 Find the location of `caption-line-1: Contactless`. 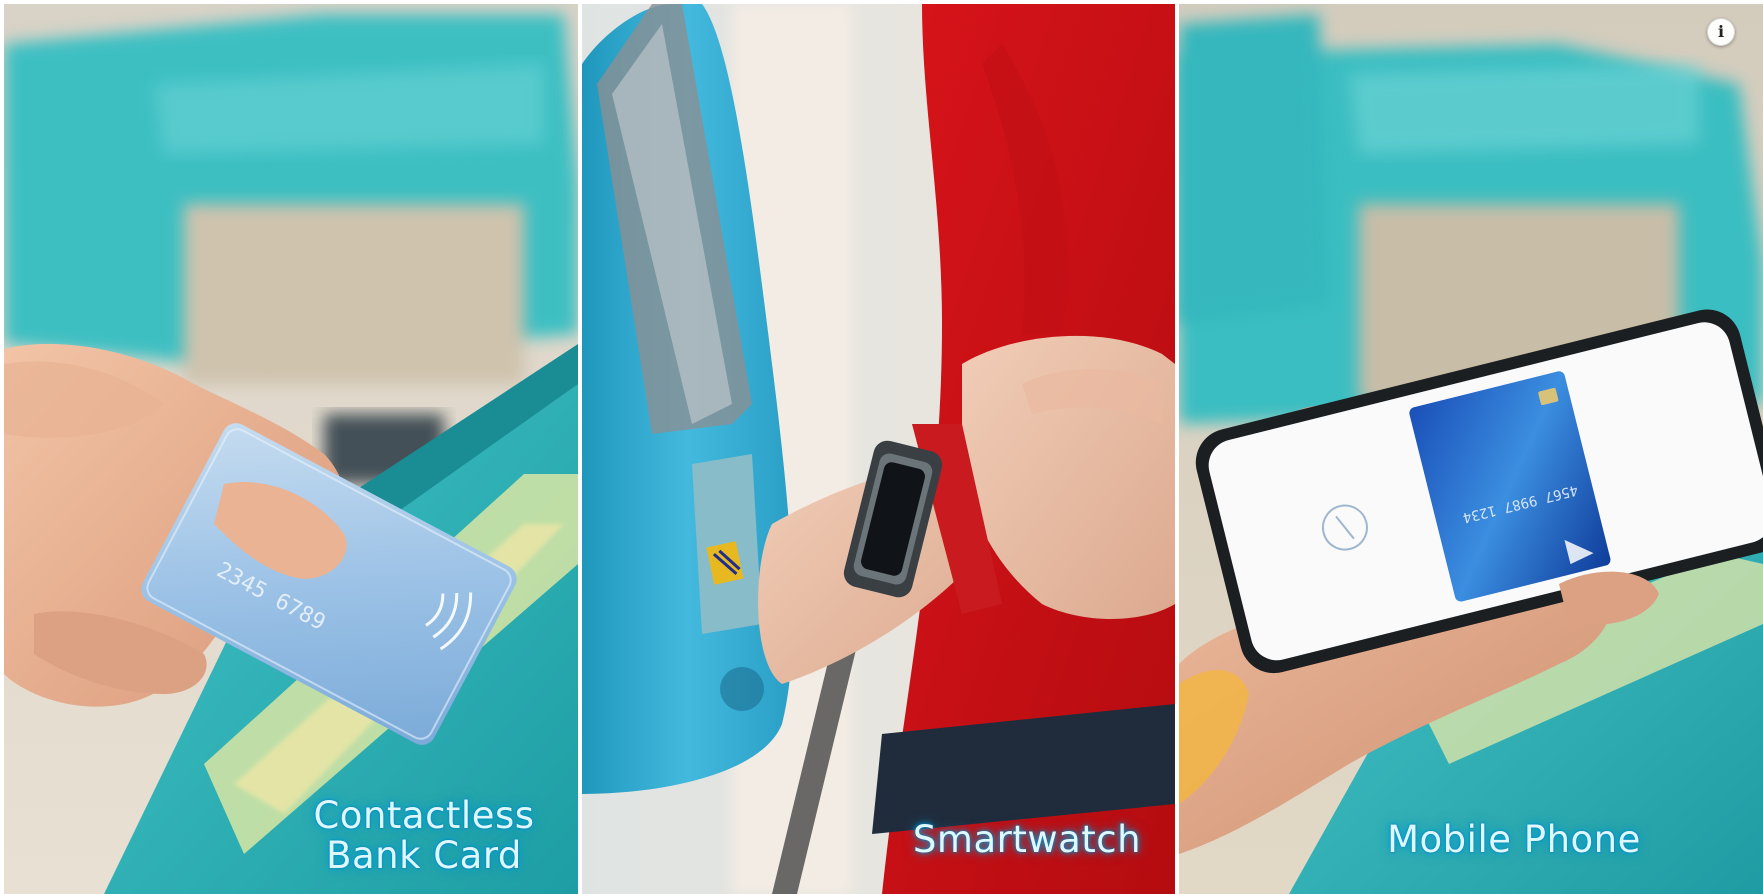

caption-line-1: Contactless is located at coordinates (424, 815).